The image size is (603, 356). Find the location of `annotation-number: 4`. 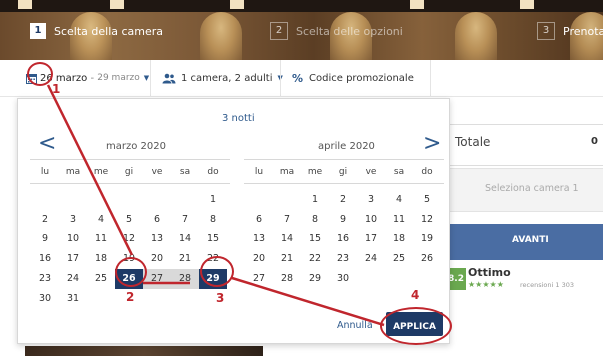

annotation-number: 4 is located at coordinates (415, 295).